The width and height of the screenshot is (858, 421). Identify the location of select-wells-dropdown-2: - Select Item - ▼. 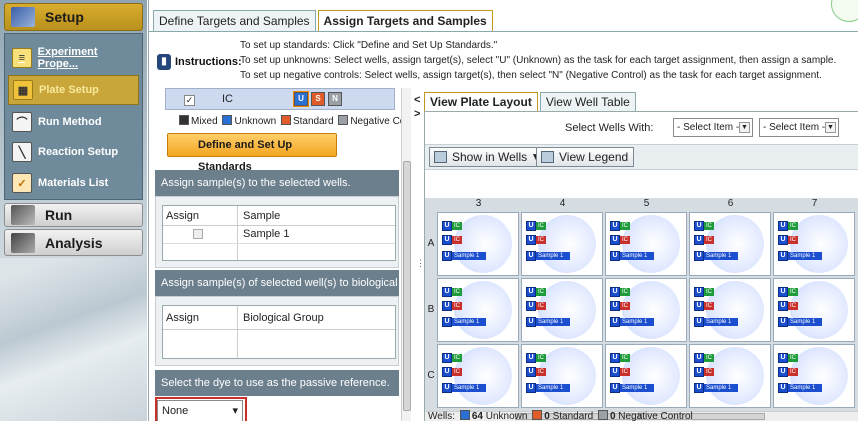
(799, 127).